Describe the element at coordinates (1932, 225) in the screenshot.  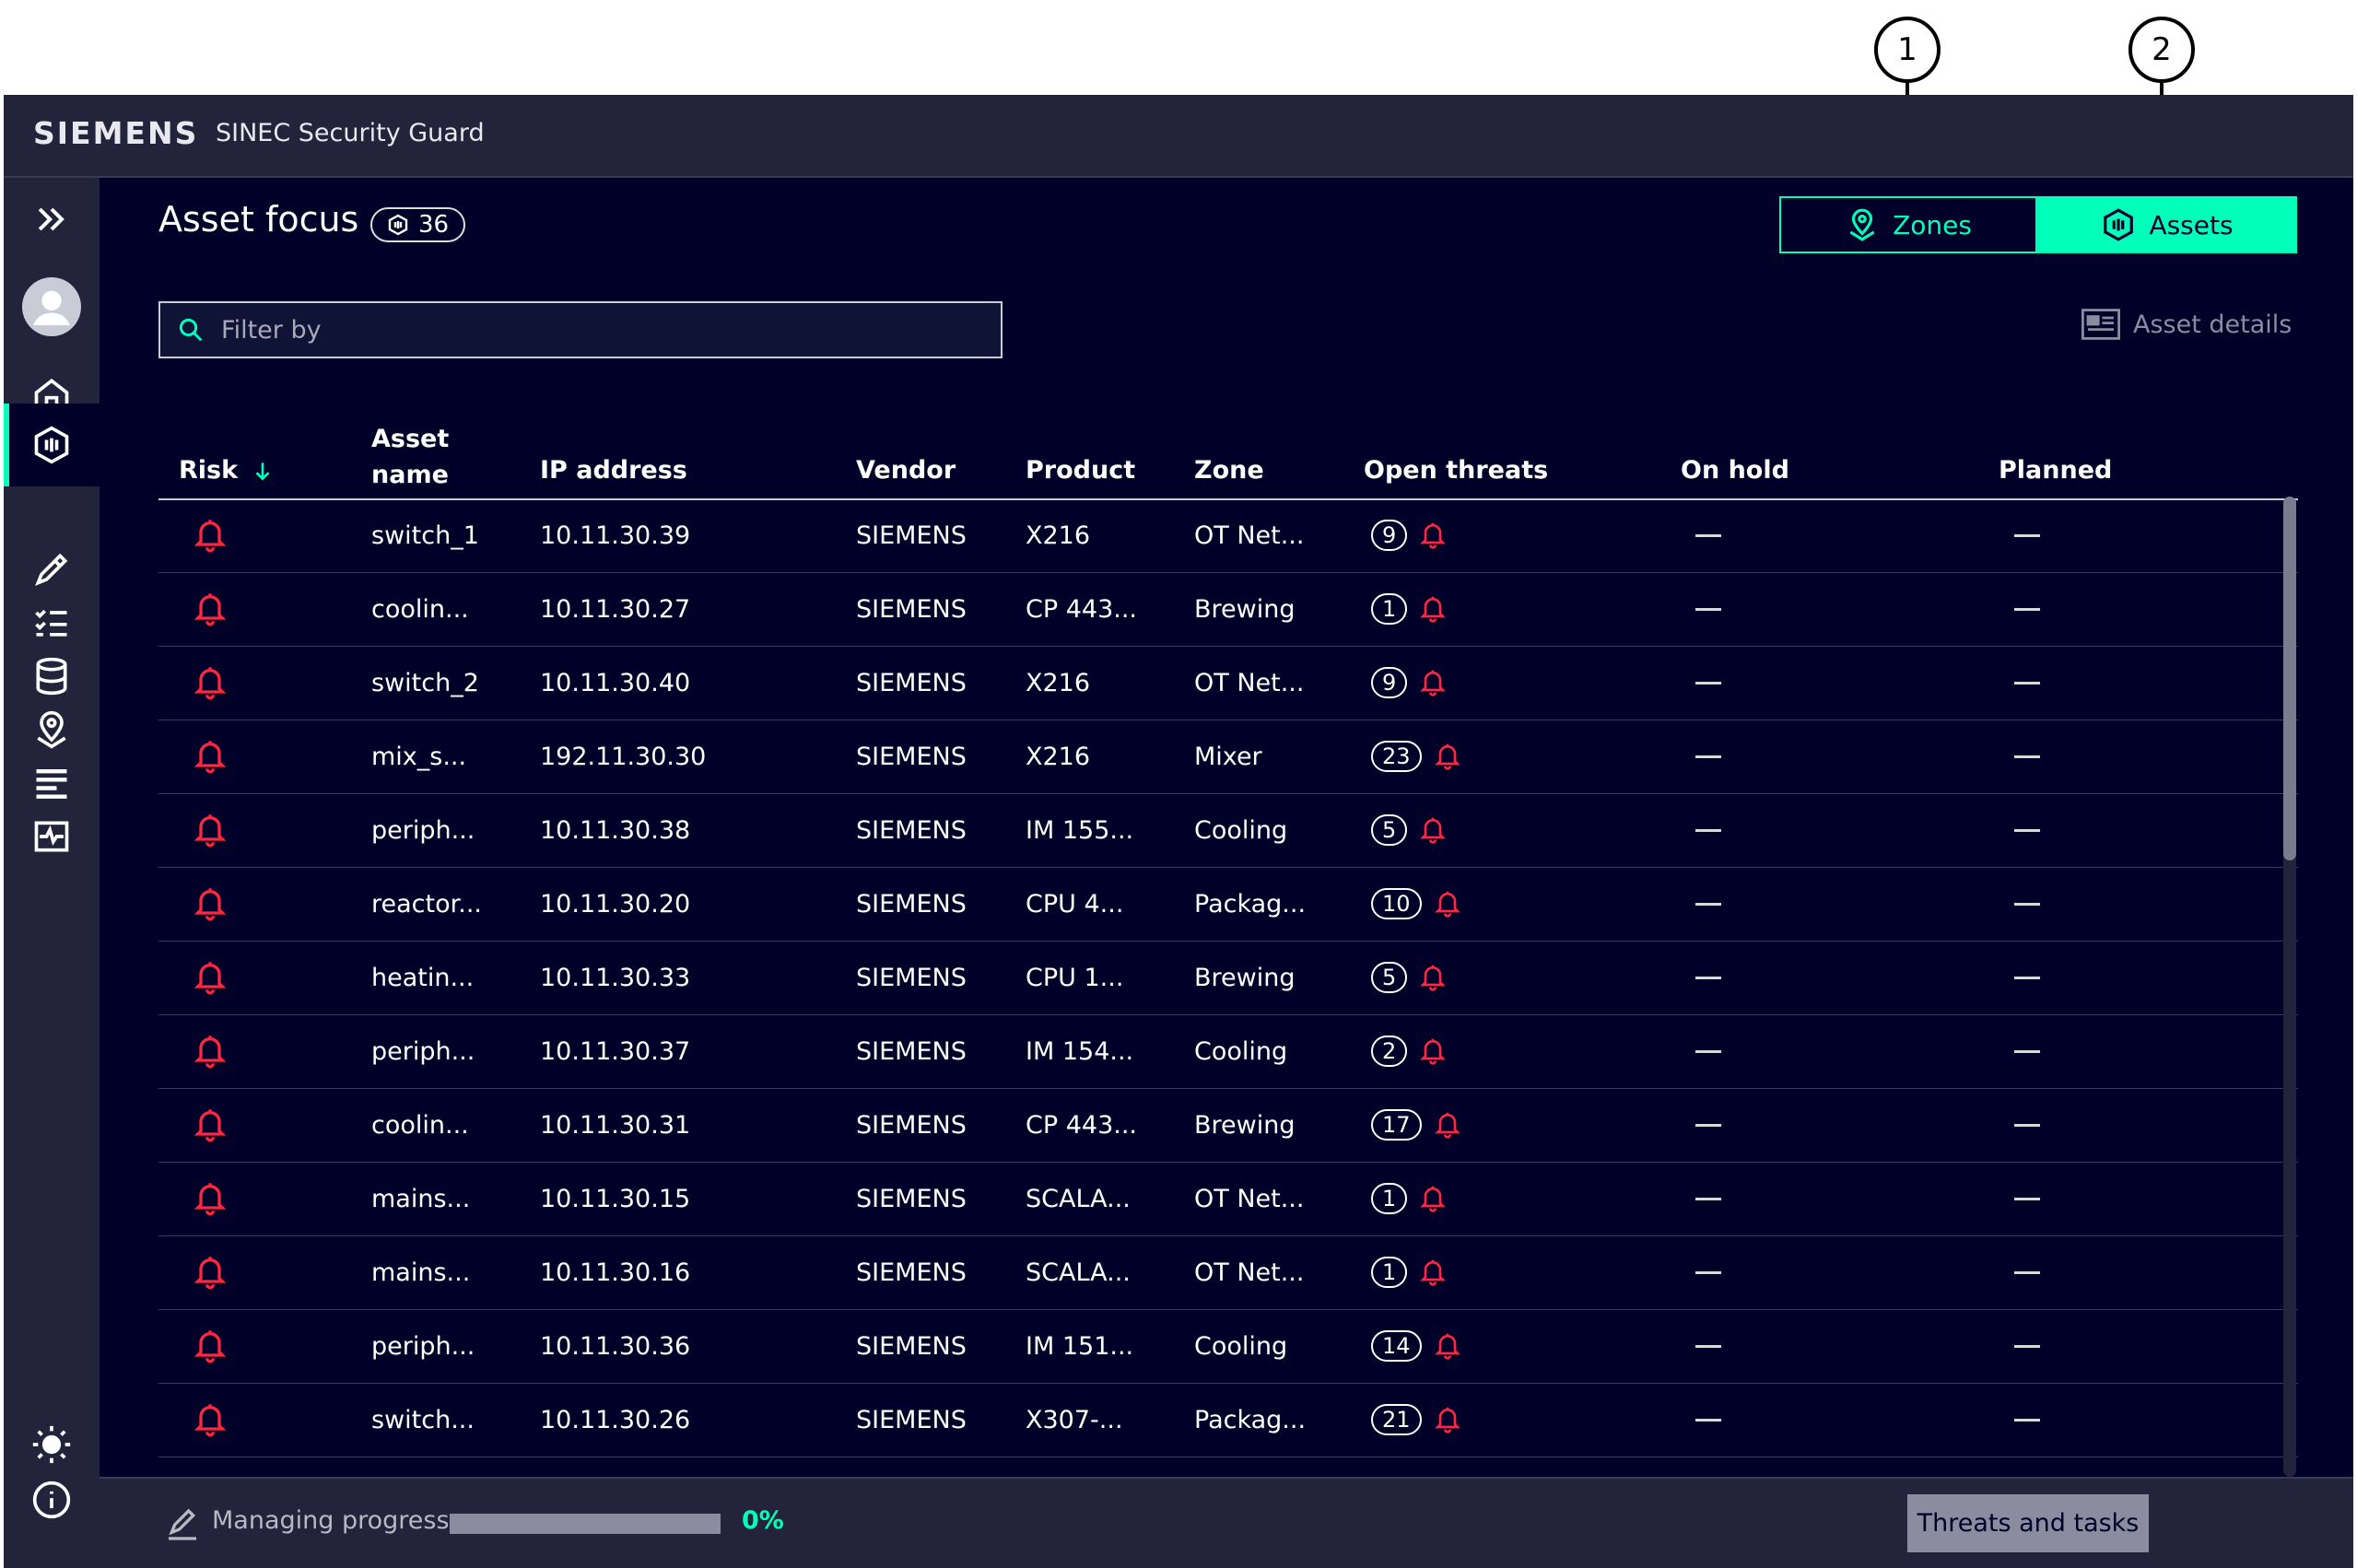
I see `zones-toggle-label: Zones` at that location.